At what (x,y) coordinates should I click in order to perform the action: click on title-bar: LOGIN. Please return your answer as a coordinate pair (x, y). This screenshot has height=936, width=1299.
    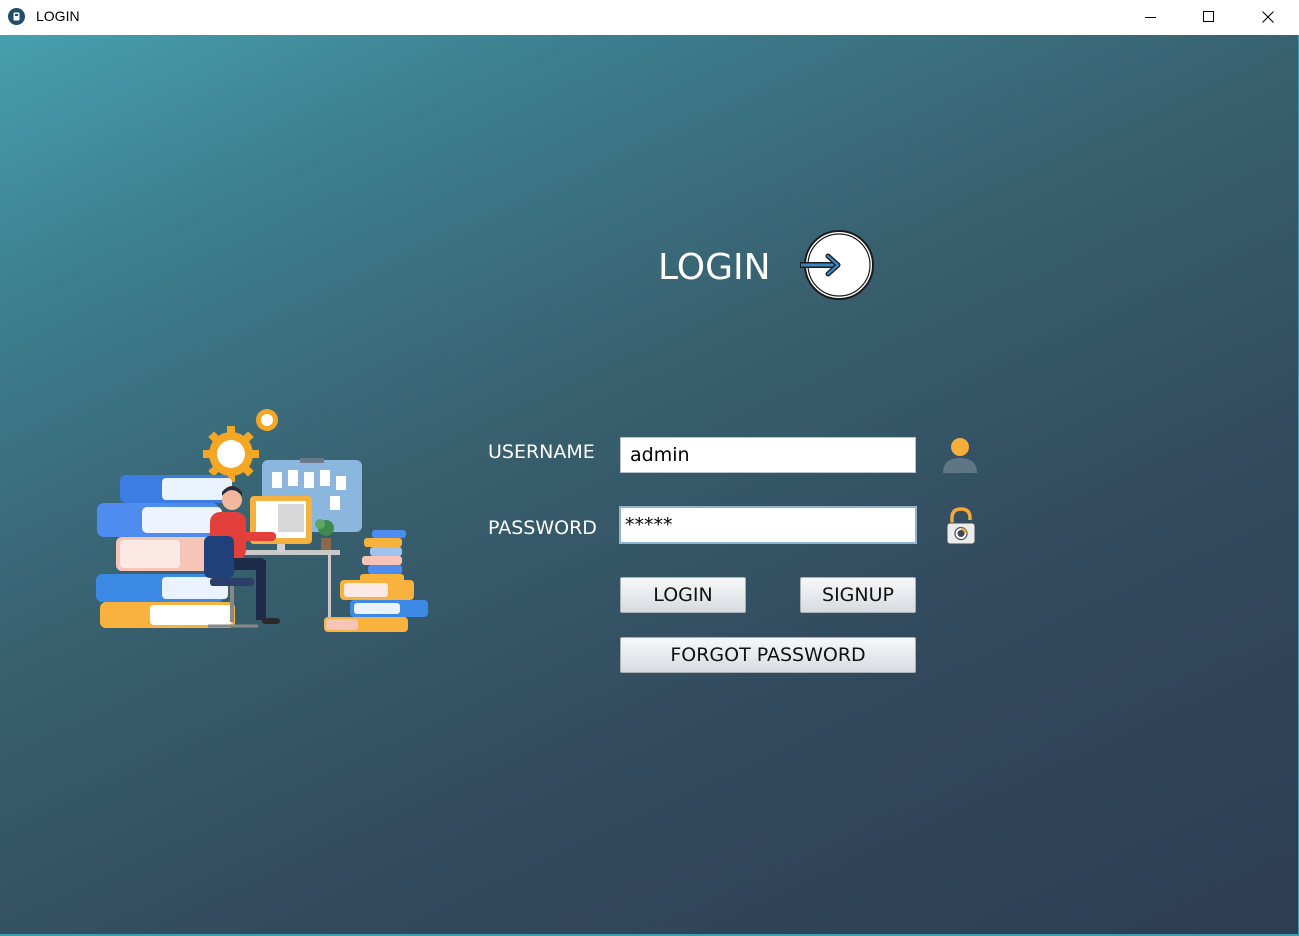
    Looking at the image, I should click on (649, 17).